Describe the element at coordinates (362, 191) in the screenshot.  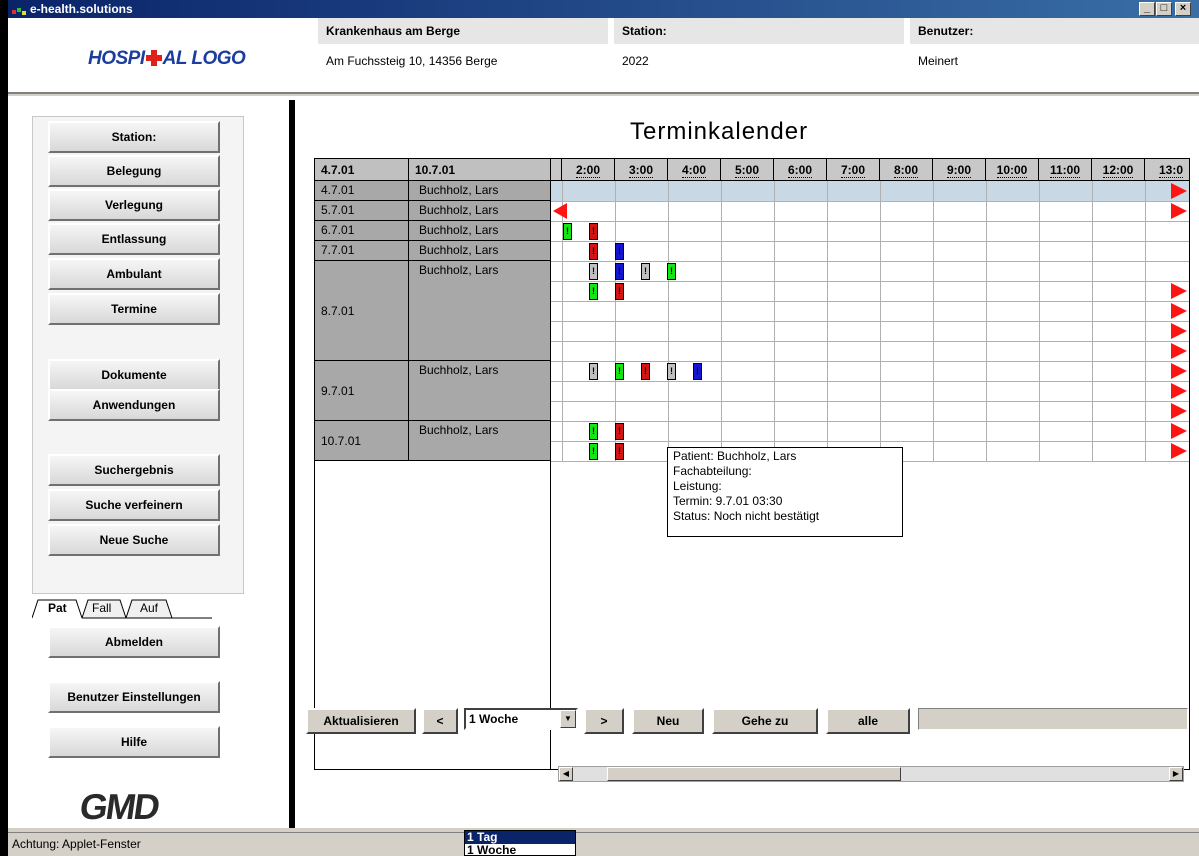
I see `row-date: 4.7.01` at that location.